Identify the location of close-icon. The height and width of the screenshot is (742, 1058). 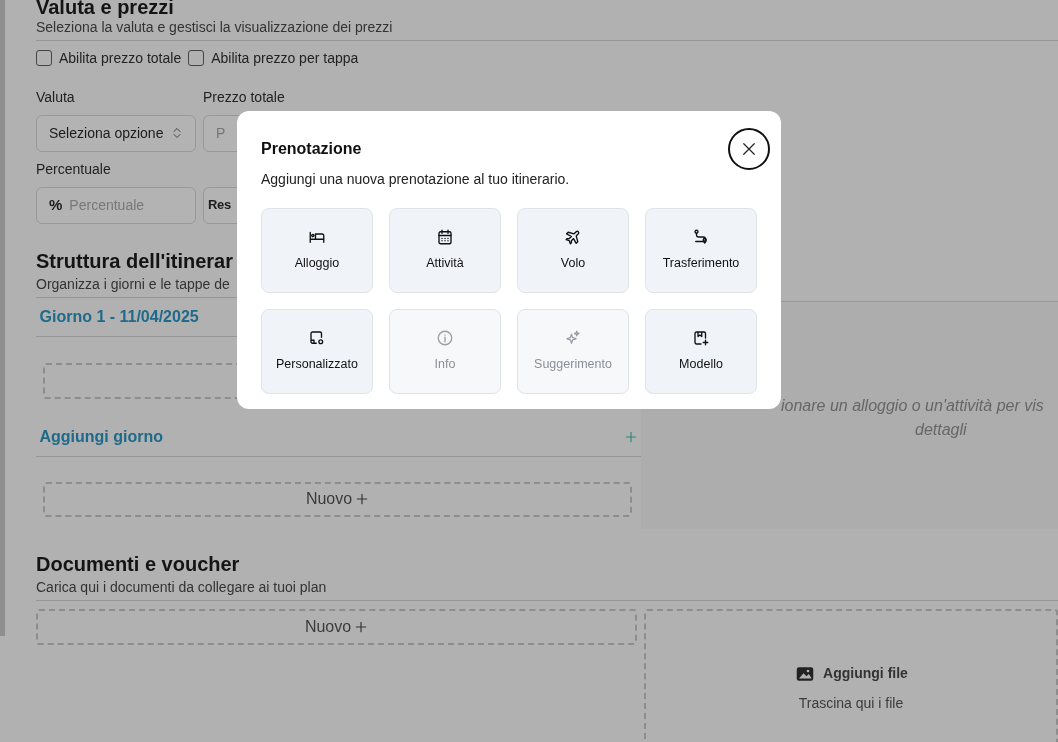
(749, 149).